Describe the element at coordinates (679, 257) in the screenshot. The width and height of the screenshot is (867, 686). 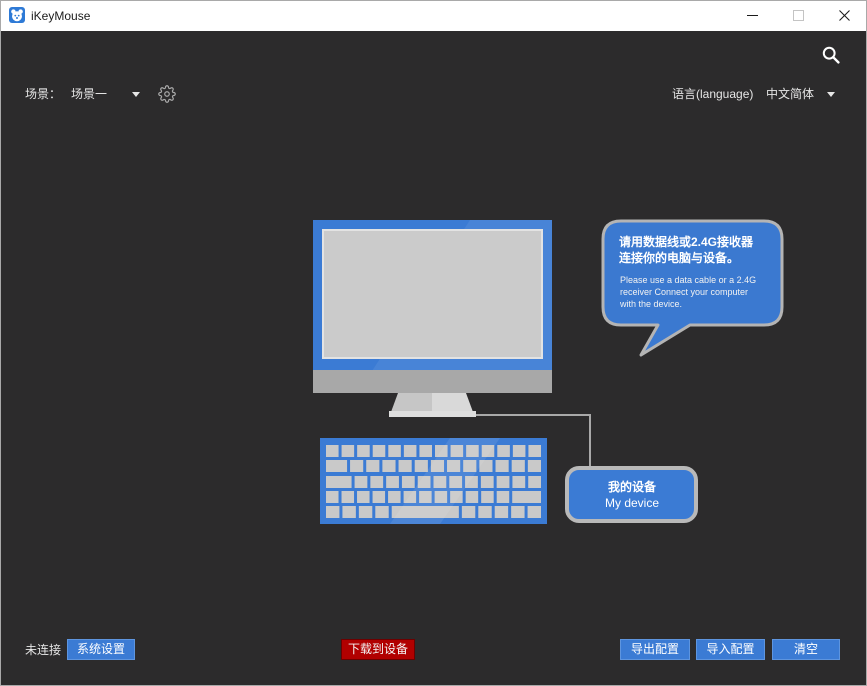
I see `bubble-zh-line-2: 连接你的电脑与设备。` at that location.